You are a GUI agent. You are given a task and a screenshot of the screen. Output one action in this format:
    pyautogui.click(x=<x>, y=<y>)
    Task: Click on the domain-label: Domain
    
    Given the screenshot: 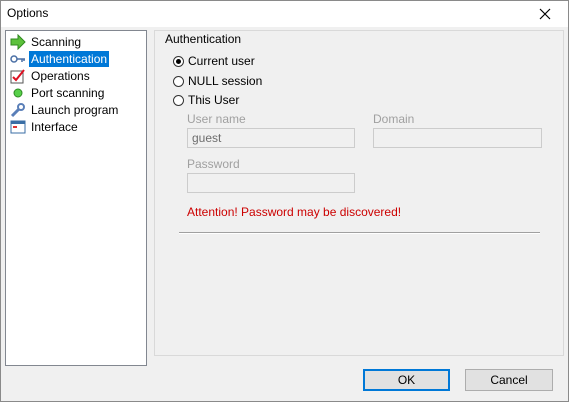 What is the action you would take?
    pyautogui.click(x=394, y=119)
    